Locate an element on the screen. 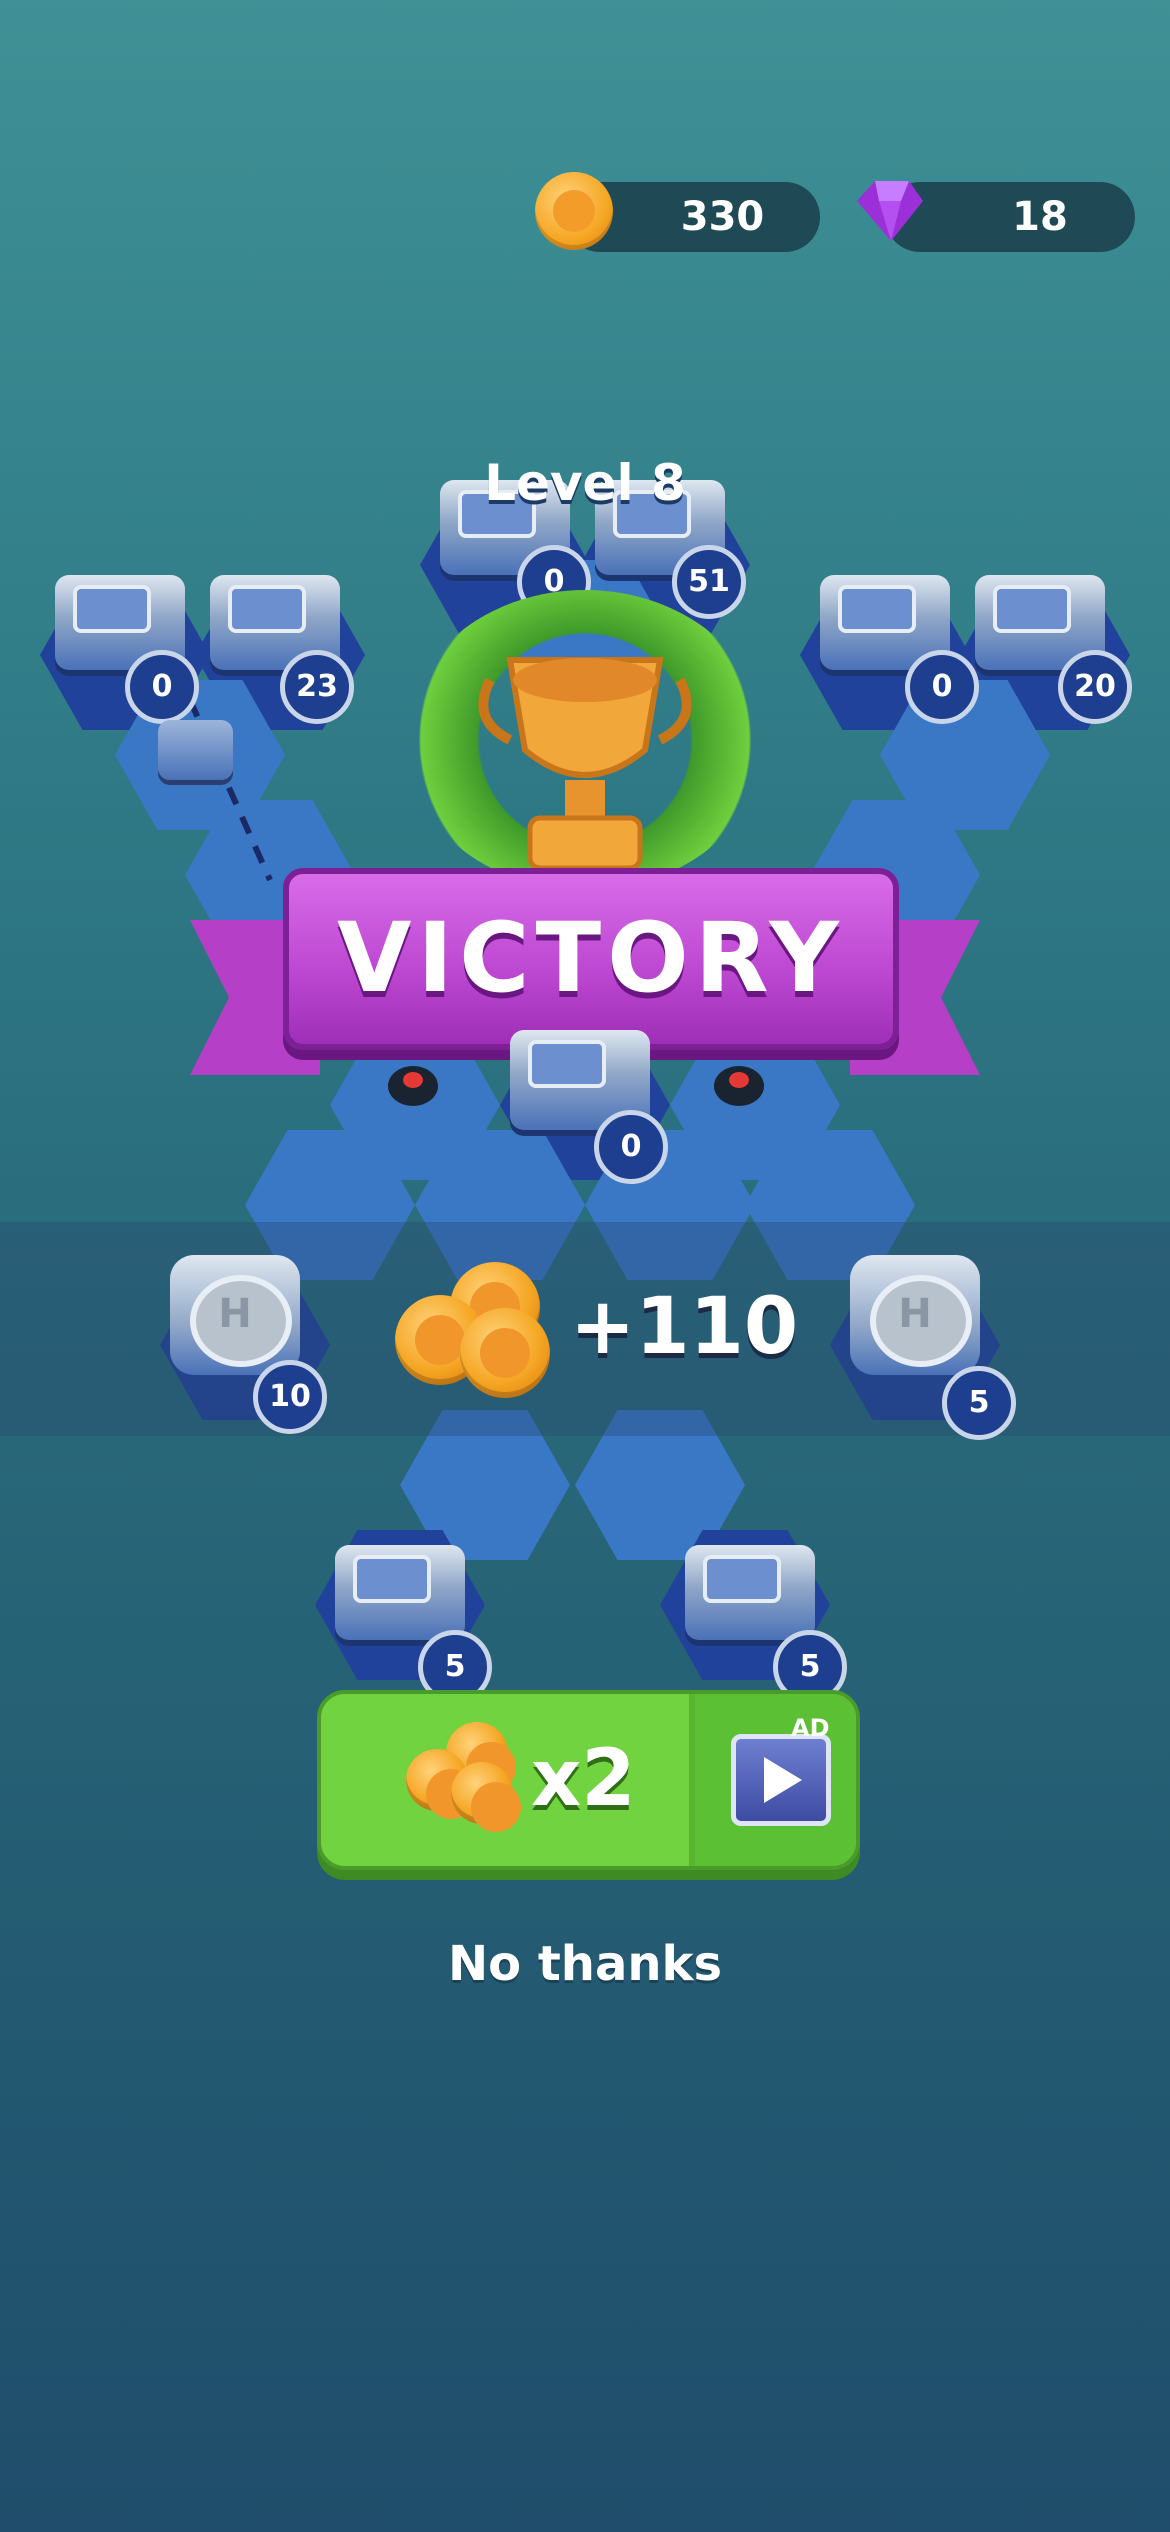  reward-amount: +110 is located at coordinates (684, 1327).